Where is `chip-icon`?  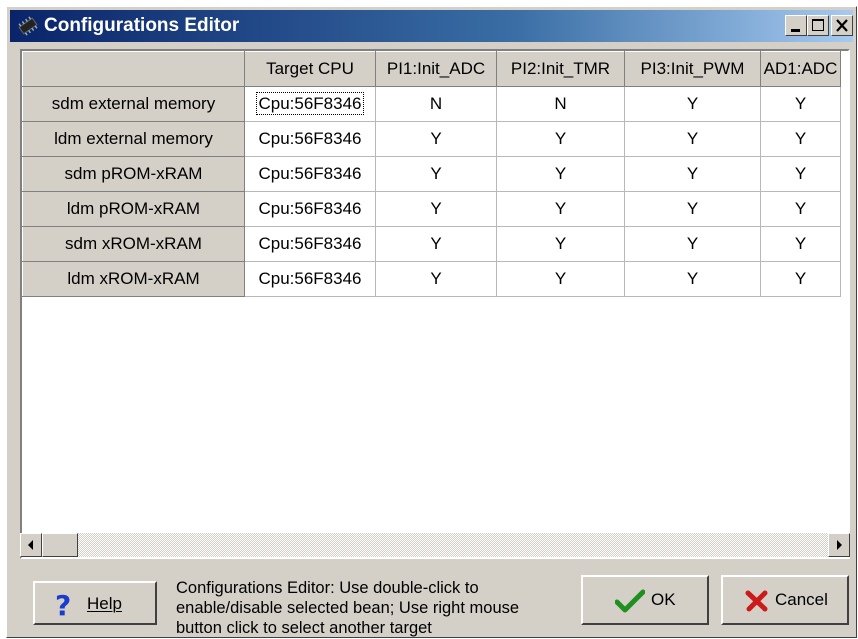
chip-icon is located at coordinates (28, 26).